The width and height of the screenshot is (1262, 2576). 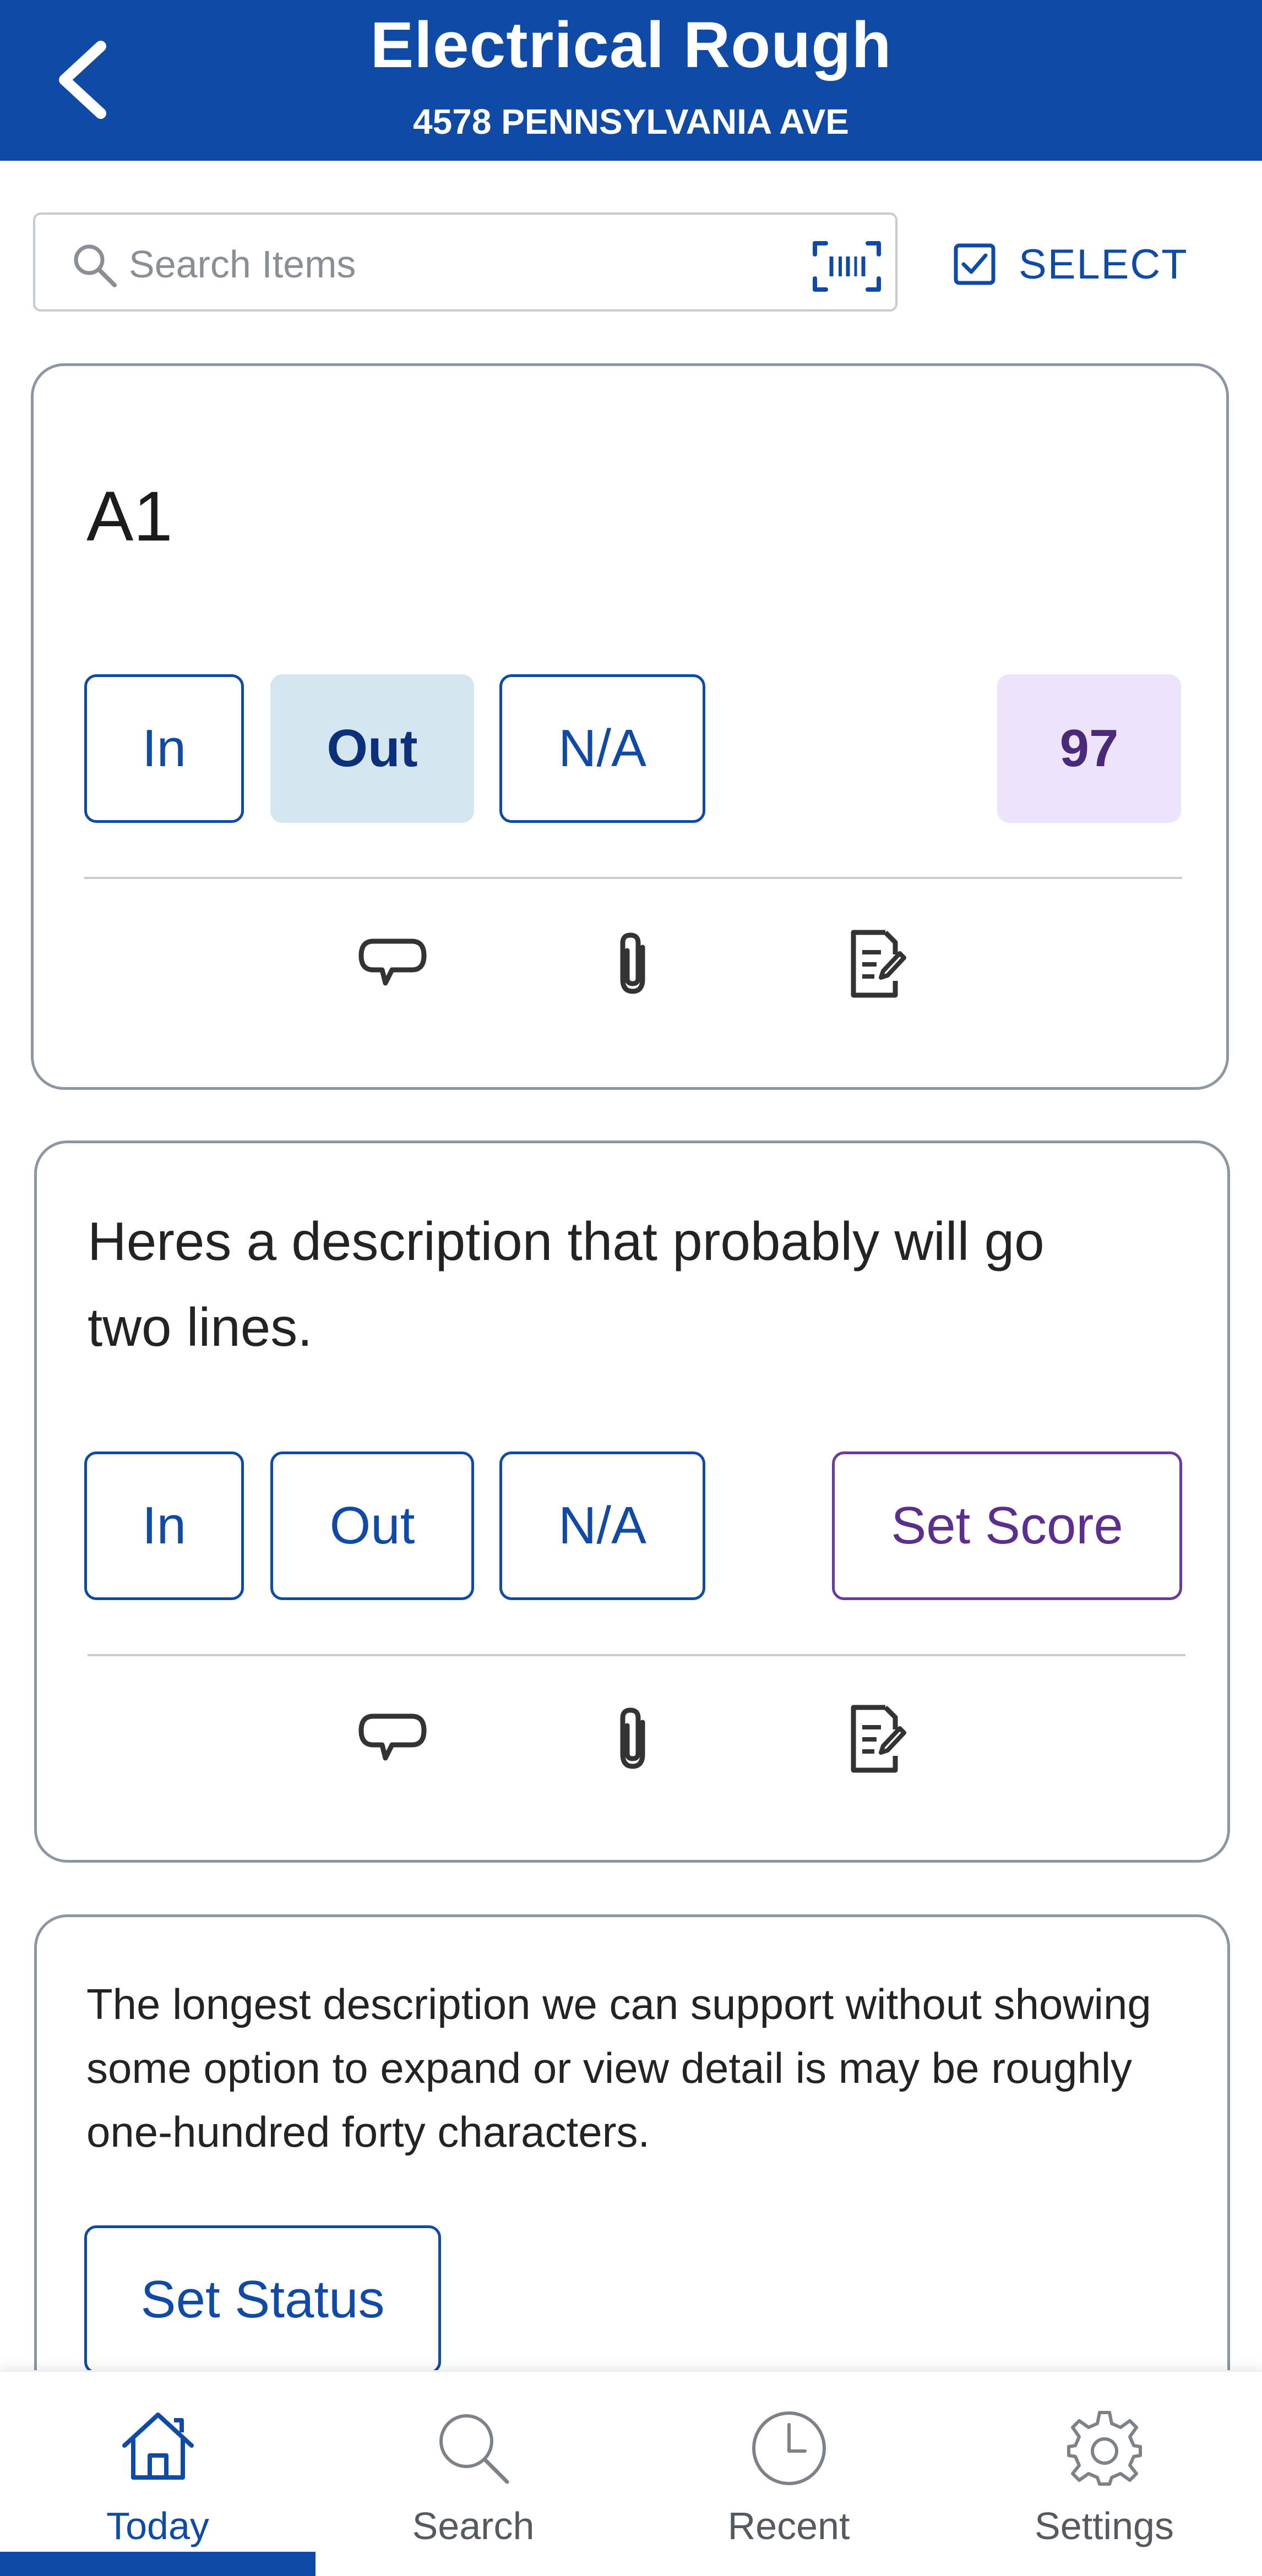 I want to click on tab-label: Settings, so click(x=1104, y=2526).